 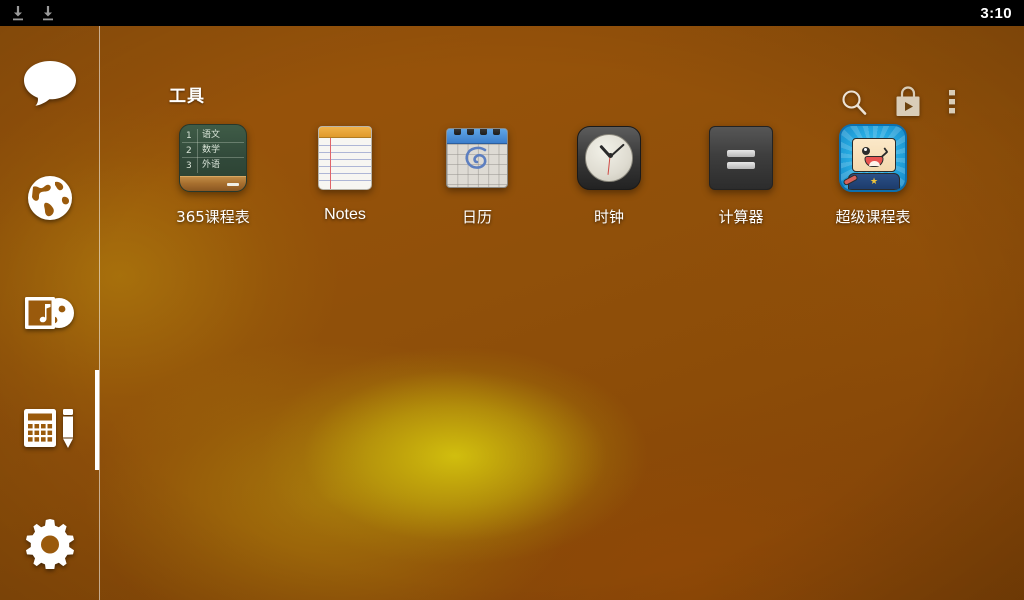 I want to click on sidebar-item-media, so click(x=49, y=313).